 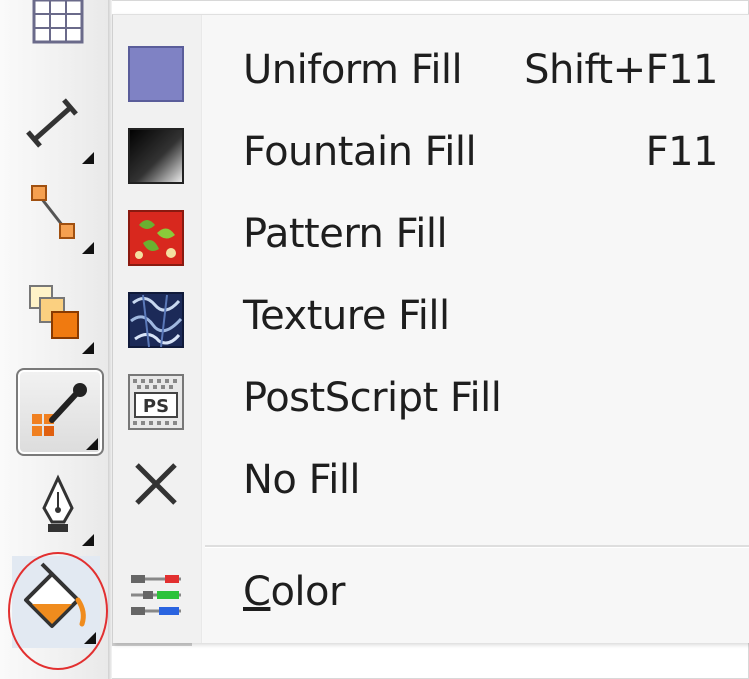 I want to click on menu-item-label: Texture Fill, so click(x=346, y=316).